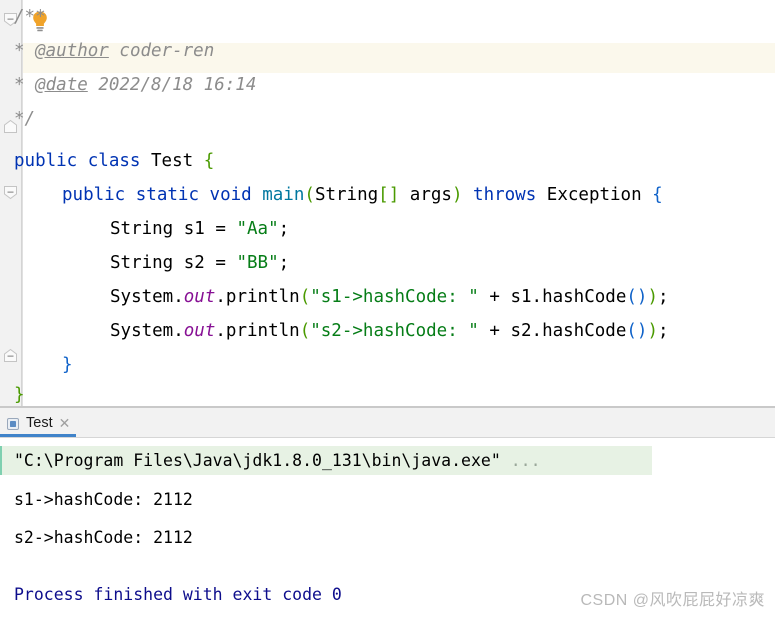 The height and width of the screenshot is (618, 775). I want to click on token-class-name: Test, so click(172, 161).